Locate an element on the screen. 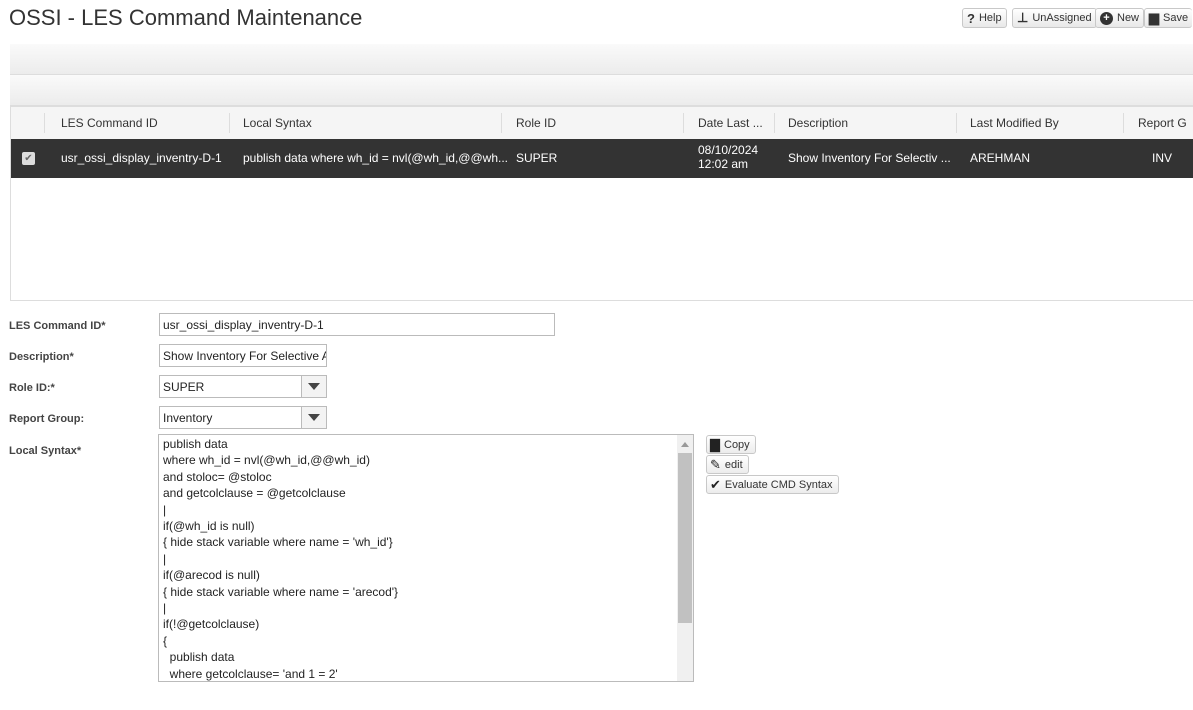  save-label: Save is located at coordinates (1176, 18).